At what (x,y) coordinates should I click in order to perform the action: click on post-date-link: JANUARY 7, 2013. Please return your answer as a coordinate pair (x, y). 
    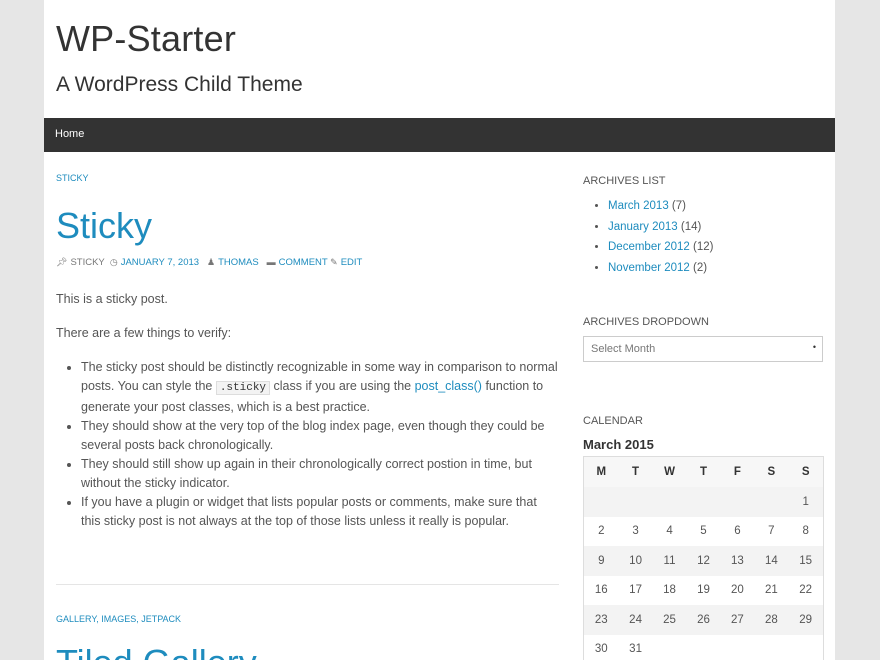
    Looking at the image, I should click on (160, 262).